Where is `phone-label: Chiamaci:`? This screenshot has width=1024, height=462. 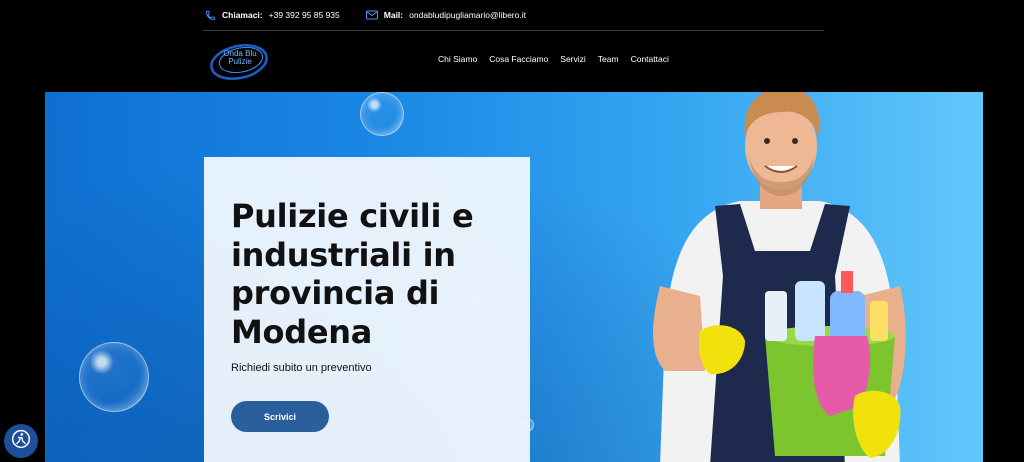
phone-label: Chiamaci: is located at coordinates (242, 15).